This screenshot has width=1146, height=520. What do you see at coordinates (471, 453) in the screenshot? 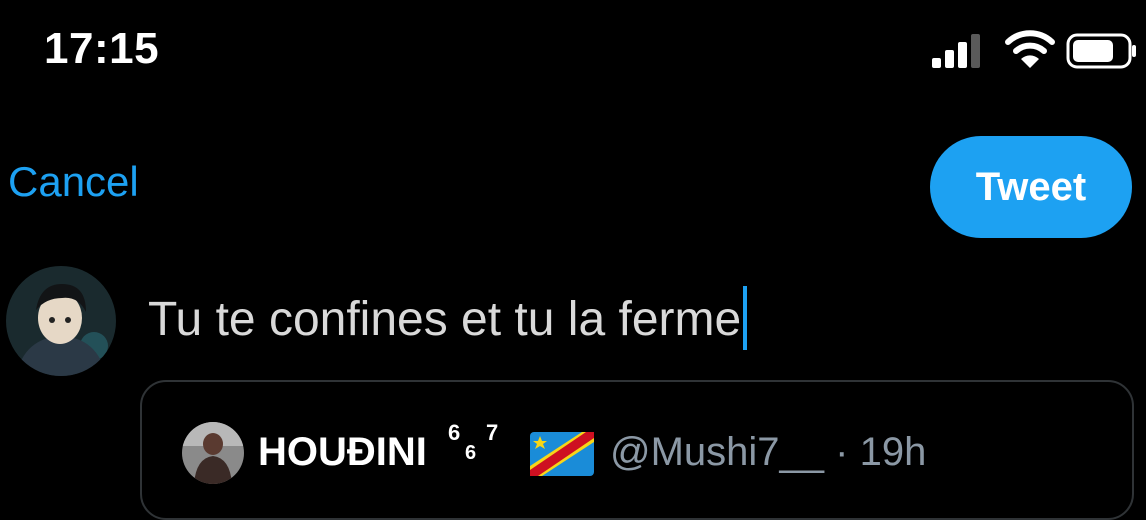
I see `name-badge-sub: 6` at bounding box center [471, 453].